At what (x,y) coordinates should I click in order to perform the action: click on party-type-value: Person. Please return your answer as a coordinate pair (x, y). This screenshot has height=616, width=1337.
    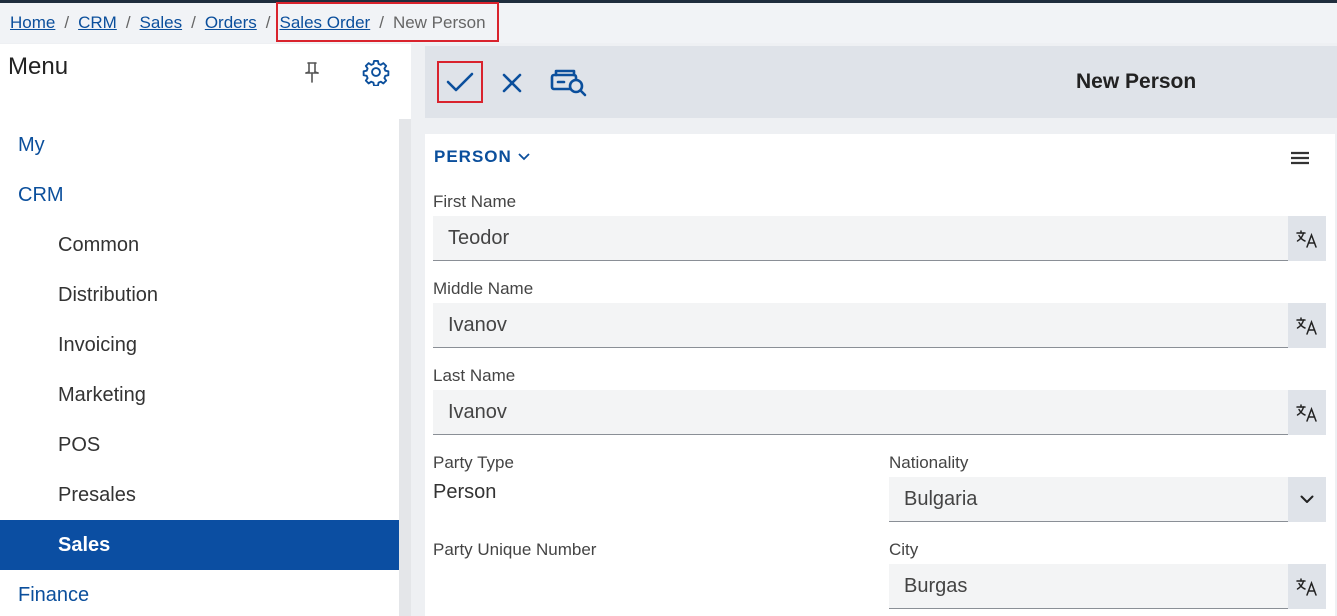
    Looking at the image, I should click on (465, 492).